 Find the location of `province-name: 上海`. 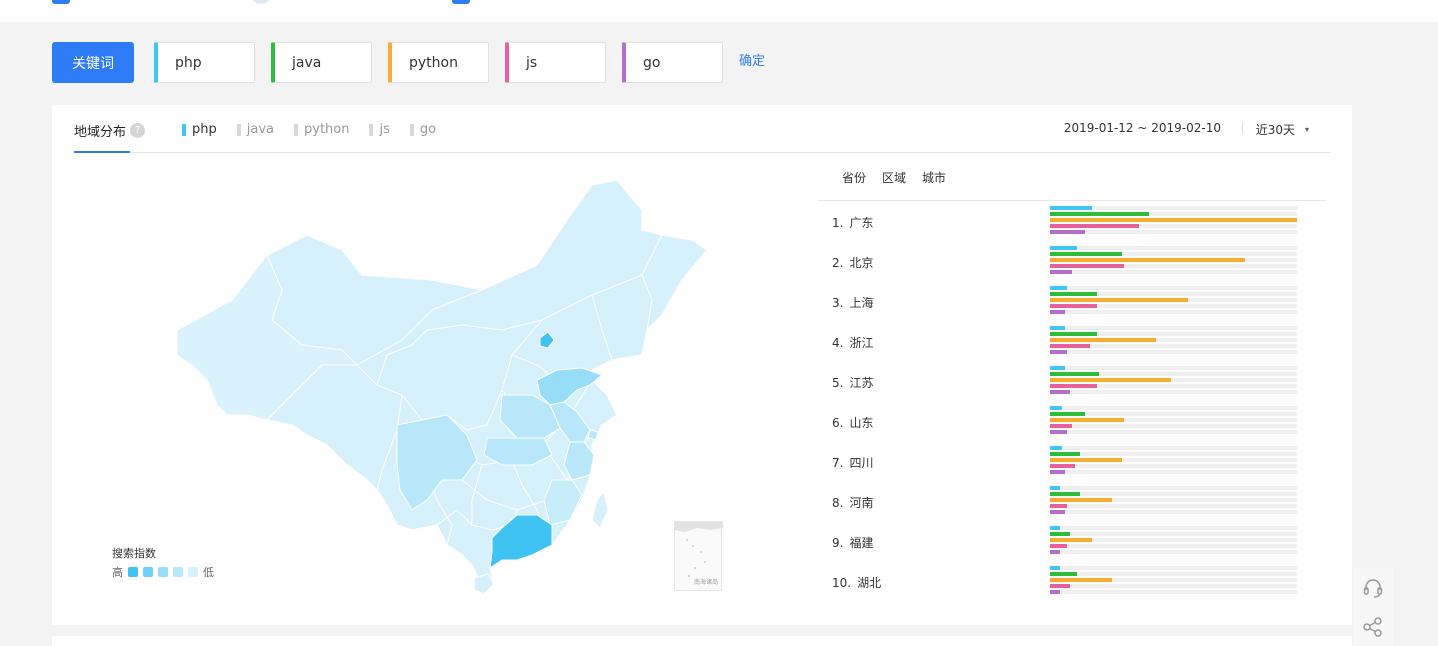

province-name: 上海 is located at coordinates (861, 303).